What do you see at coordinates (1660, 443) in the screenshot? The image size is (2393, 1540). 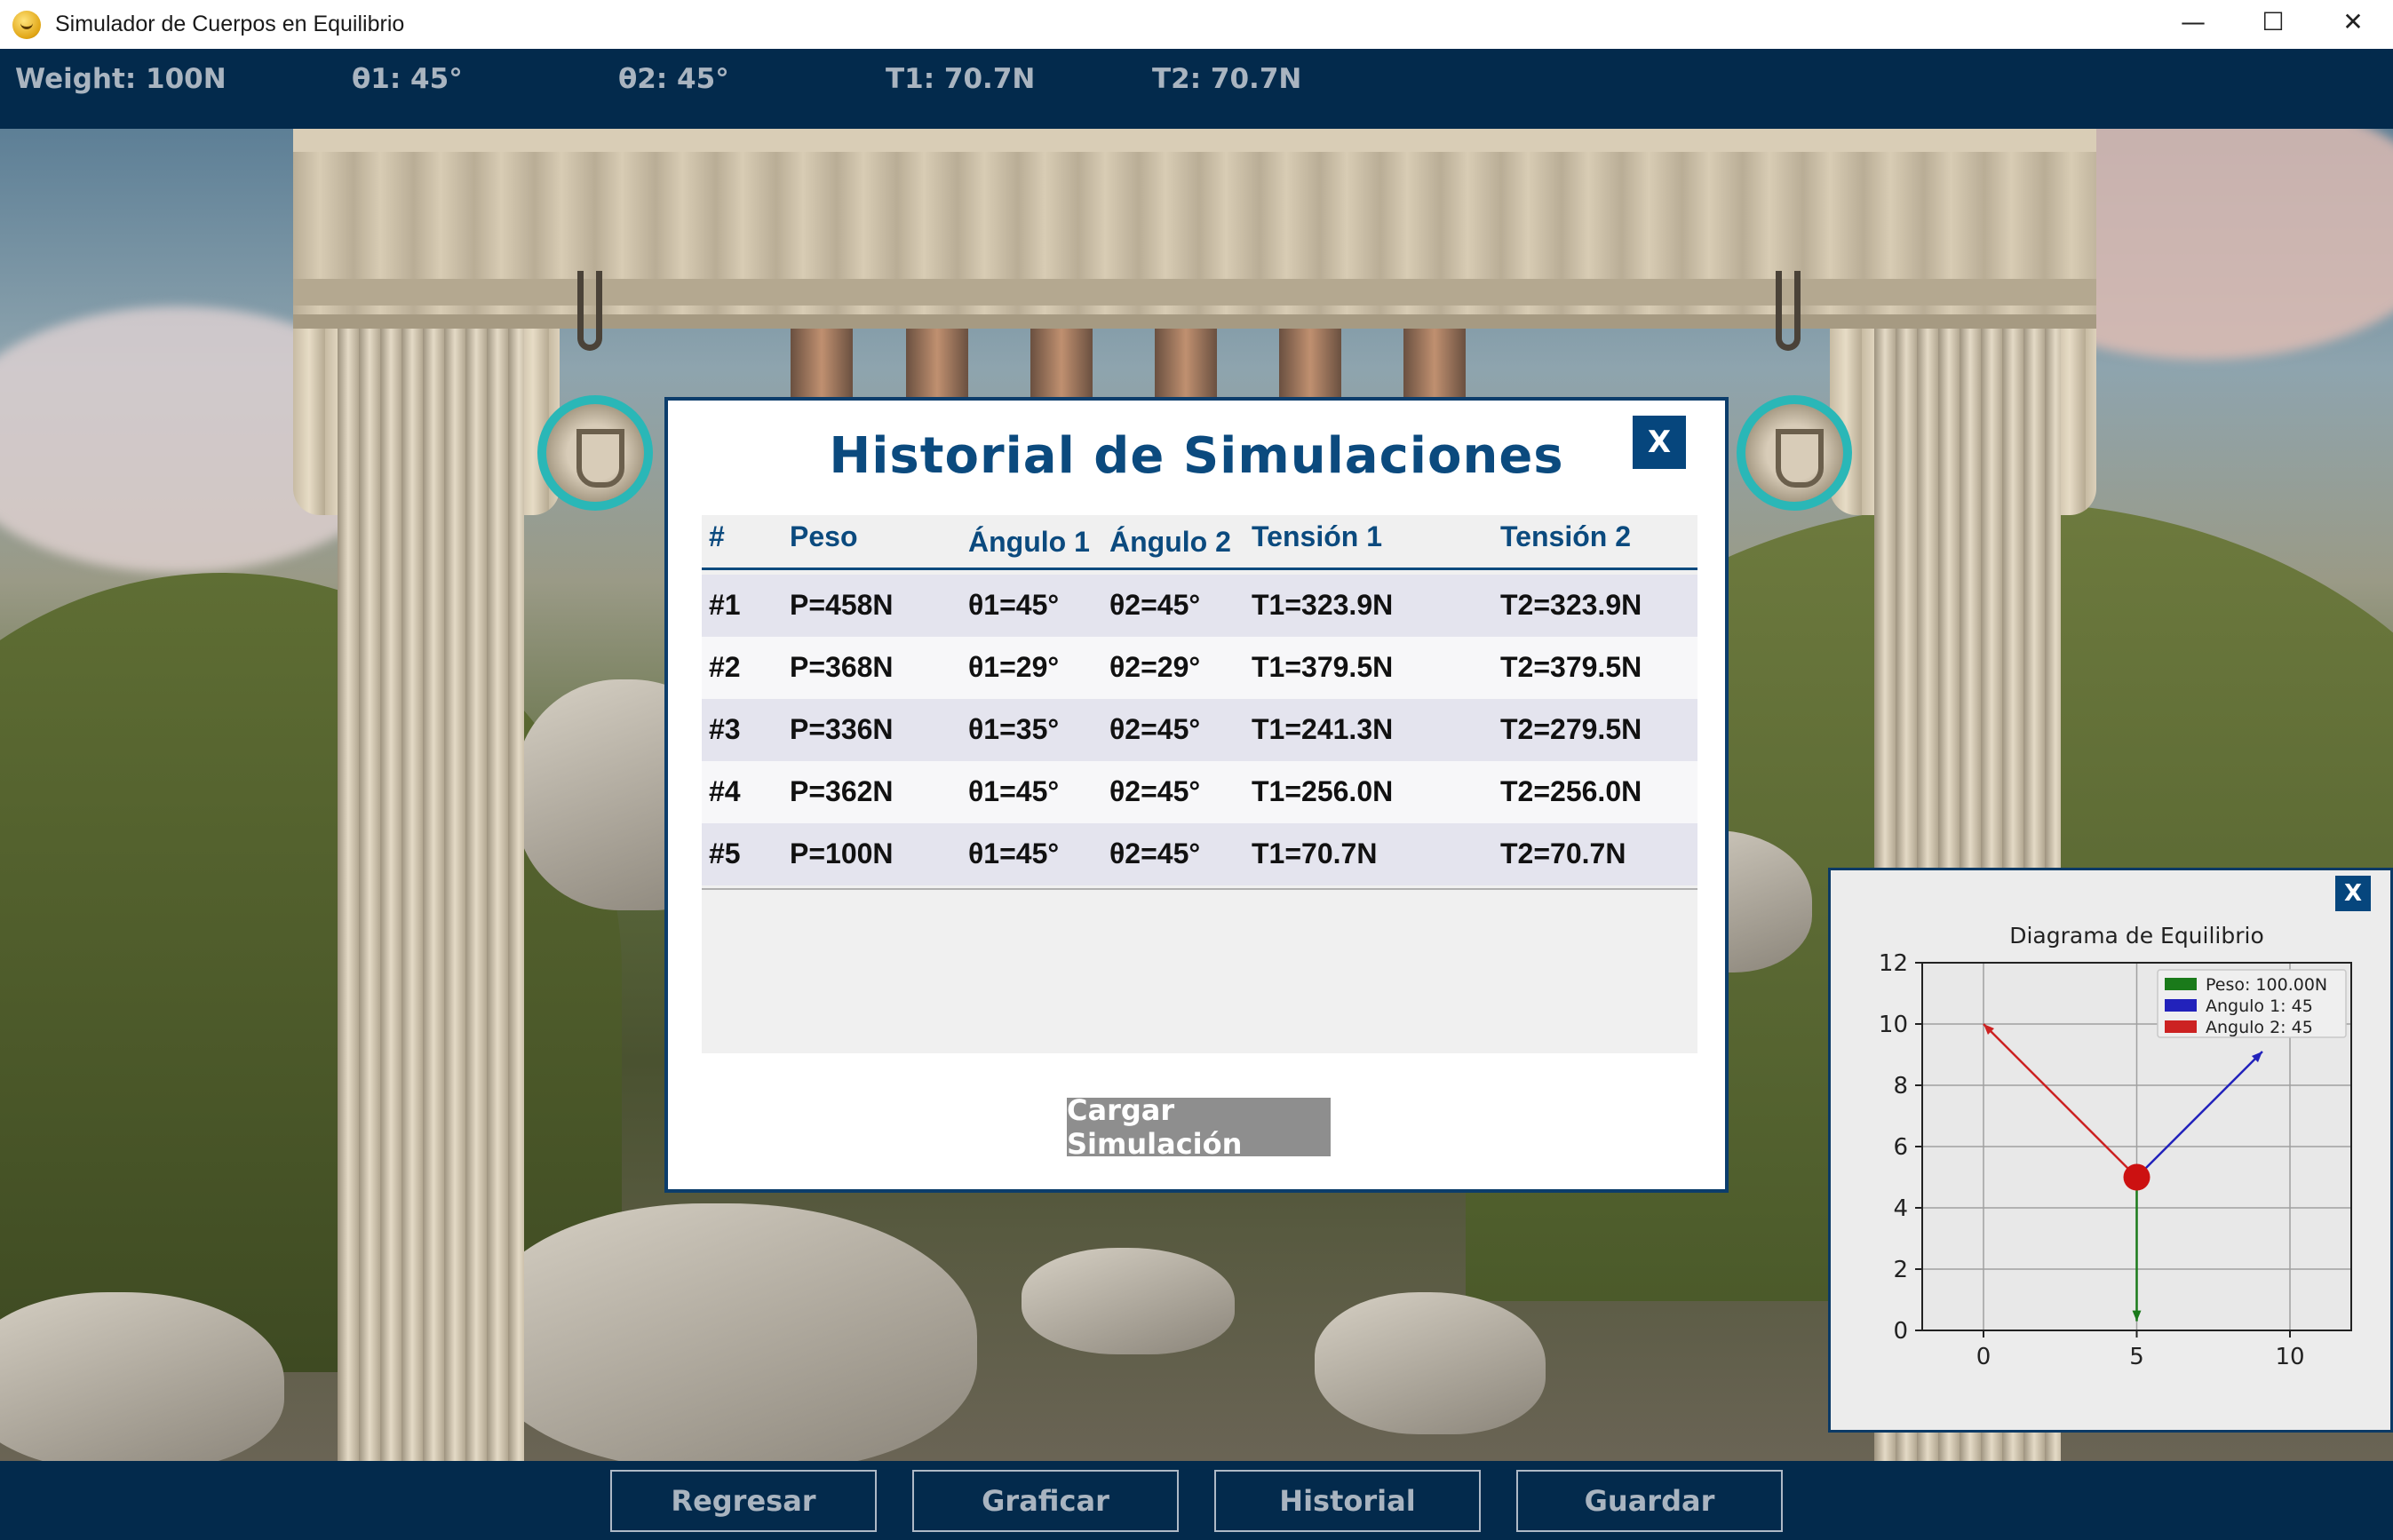 I see `close-dialog-button: X` at bounding box center [1660, 443].